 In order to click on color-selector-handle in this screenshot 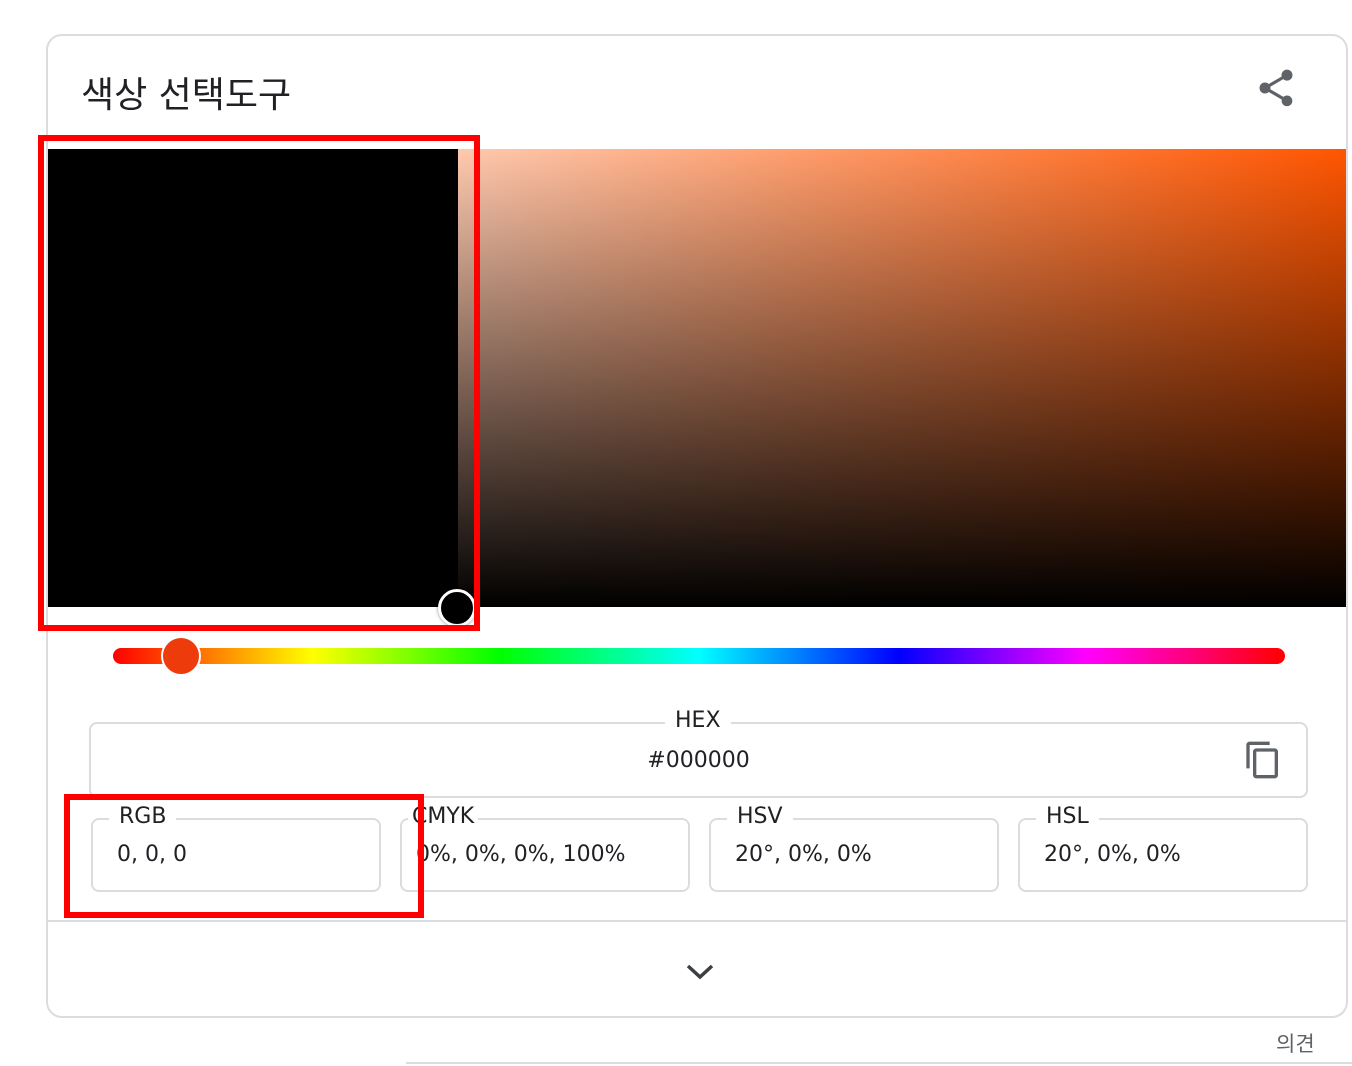, I will do `click(457, 608)`.